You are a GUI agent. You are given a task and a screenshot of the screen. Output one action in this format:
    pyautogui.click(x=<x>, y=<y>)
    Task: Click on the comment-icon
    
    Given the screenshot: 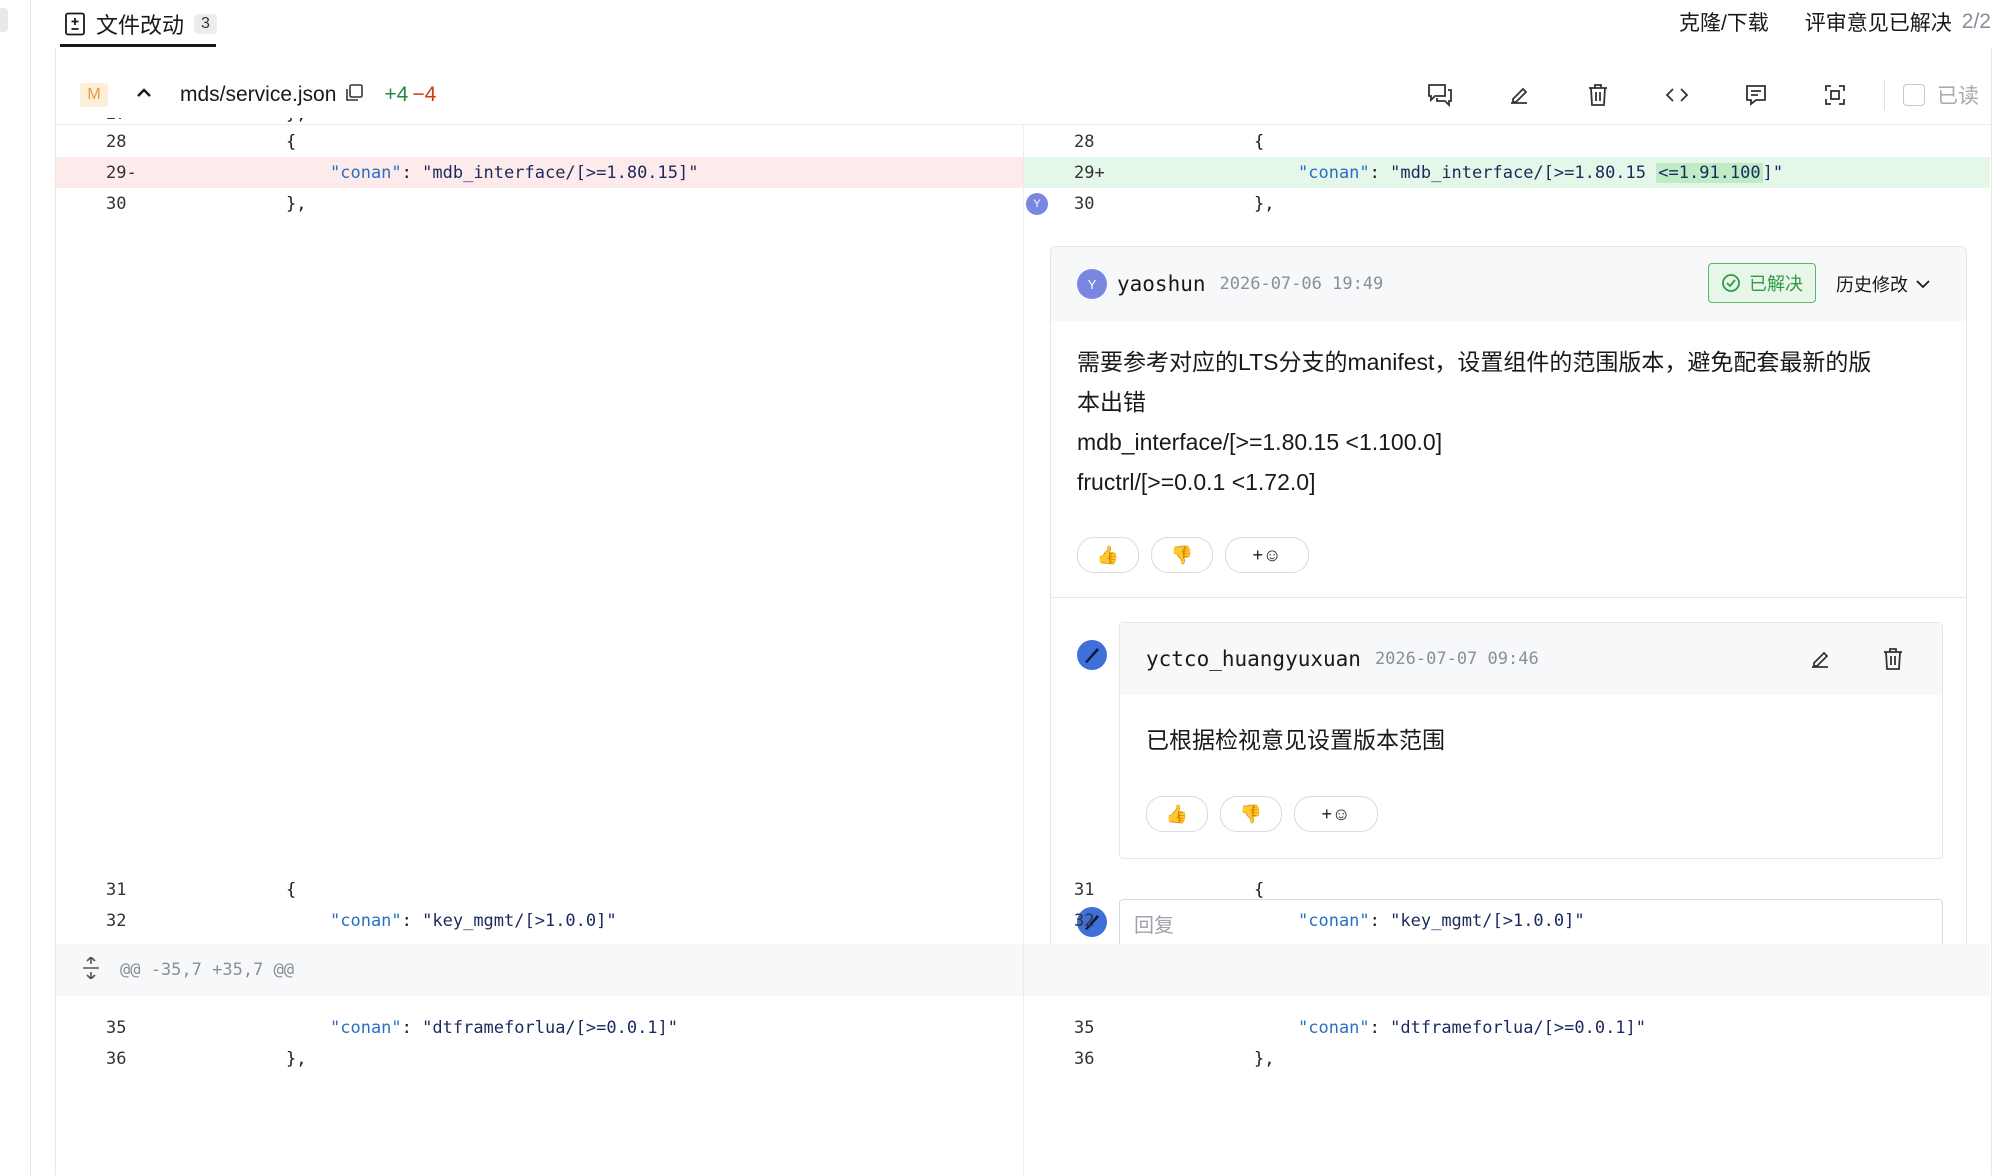 What is the action you would take?
    pyautogui.click(x=1755, y=95)
    